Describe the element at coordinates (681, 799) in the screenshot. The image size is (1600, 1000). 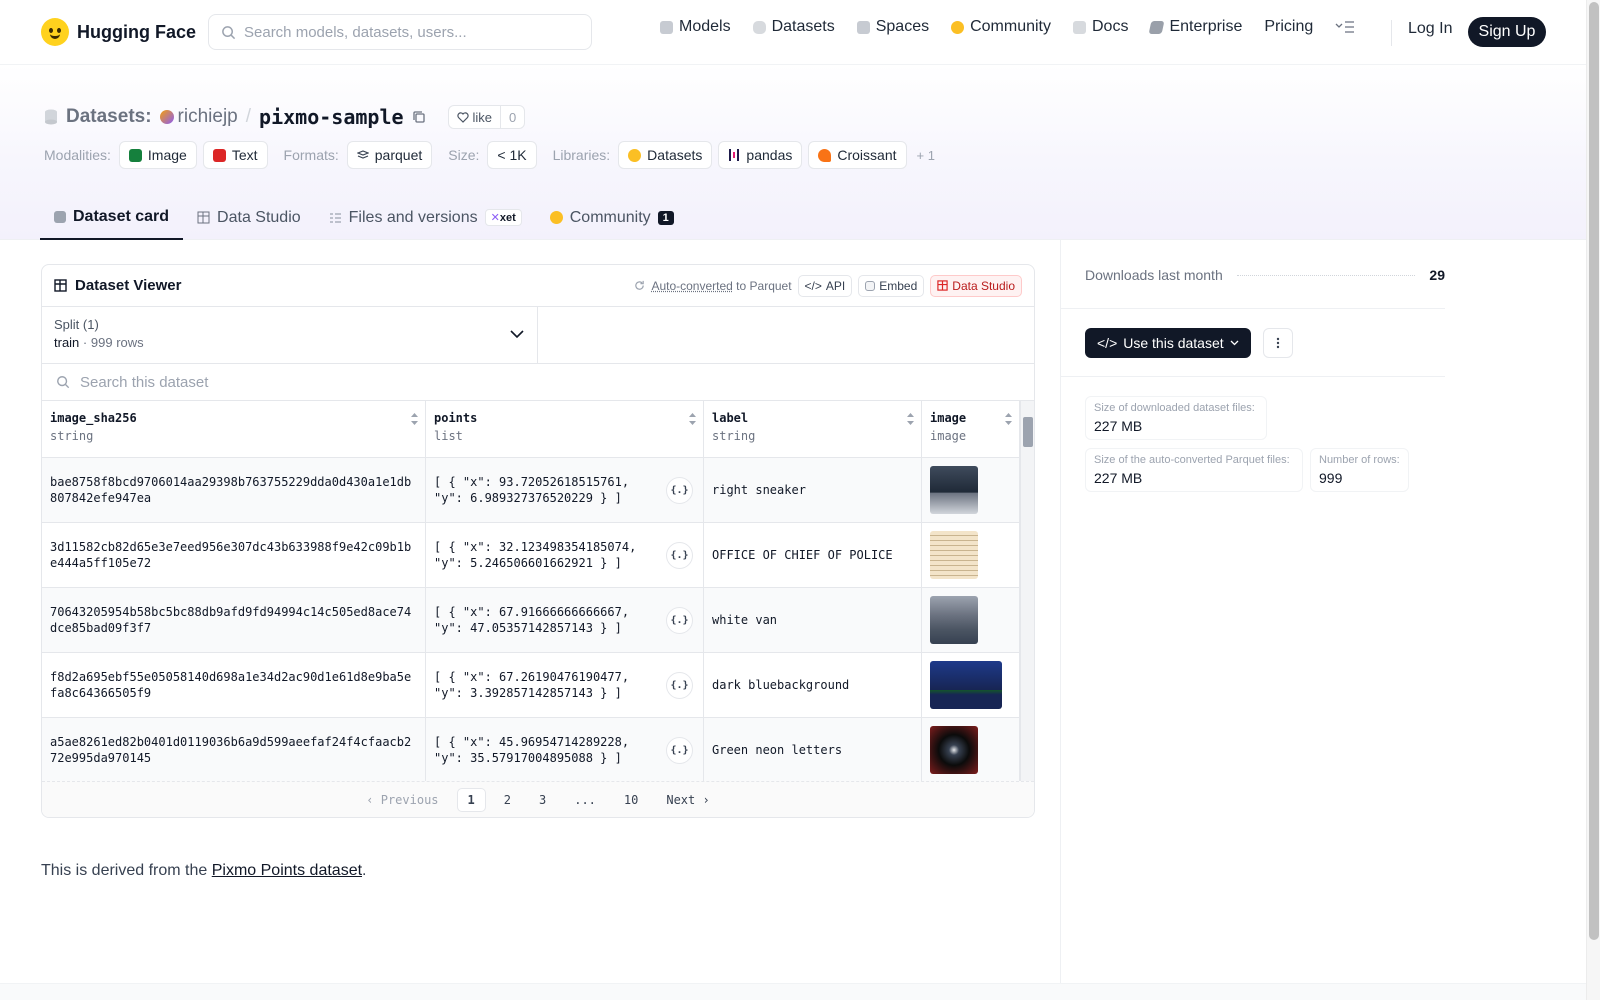
I see `next-label: Next` at that location.